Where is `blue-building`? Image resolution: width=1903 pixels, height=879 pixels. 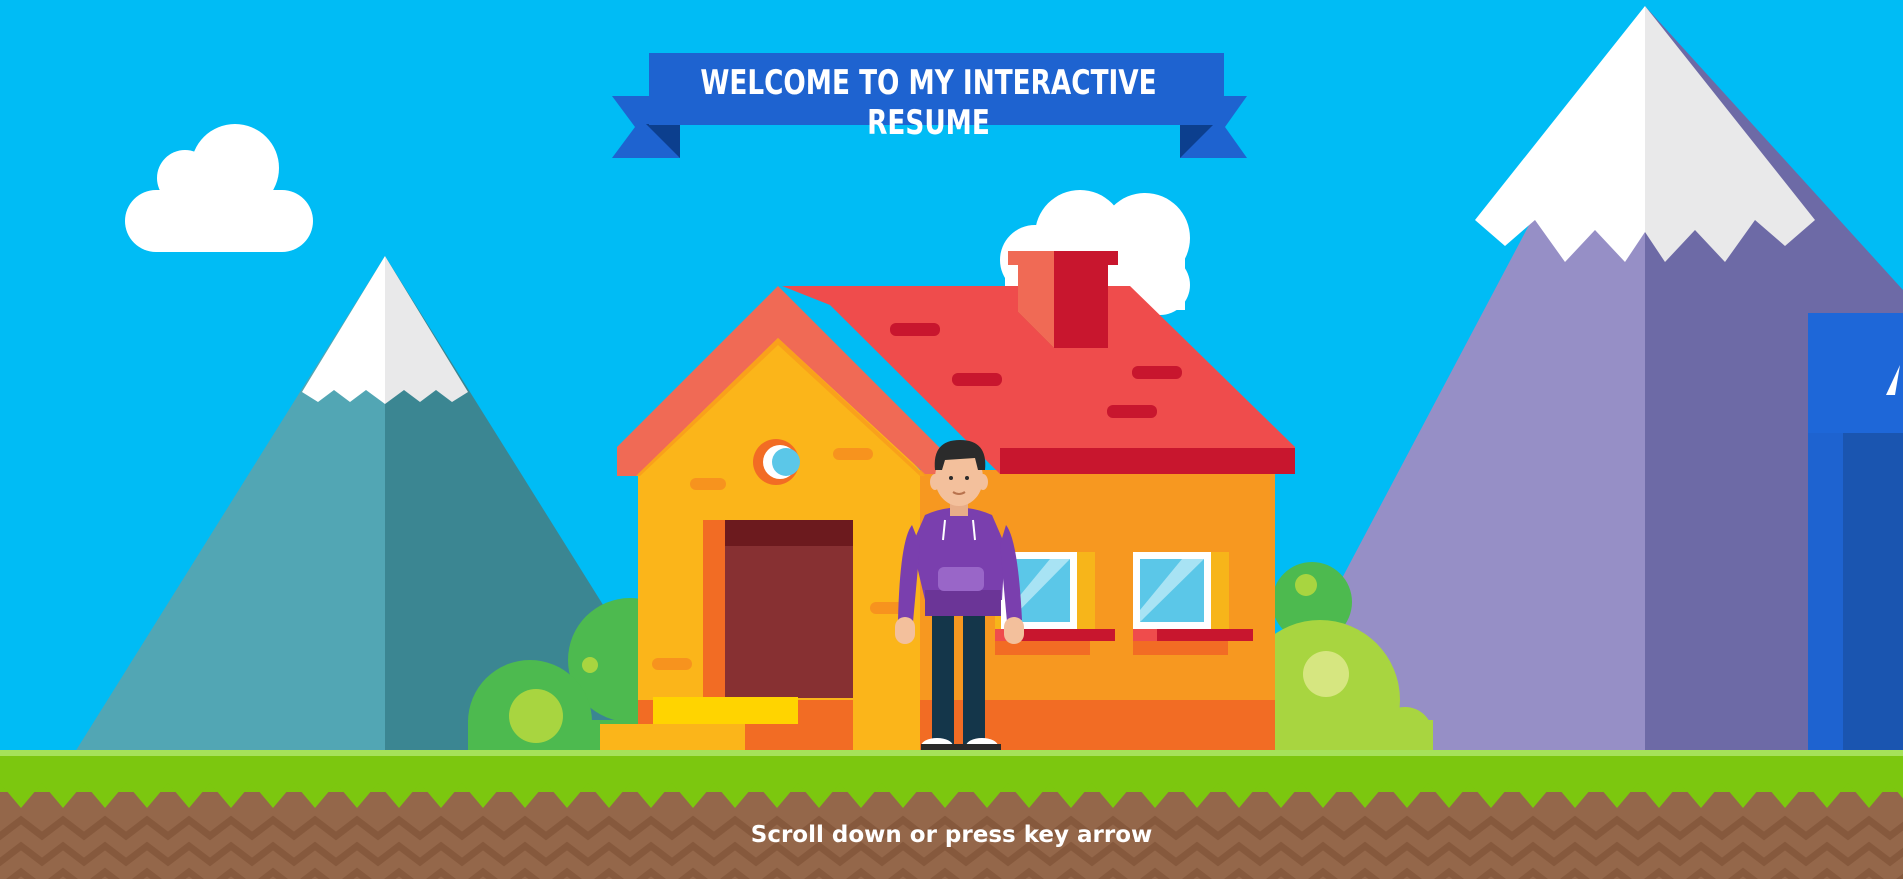 blue-building is located at coordinates (1855, 533).